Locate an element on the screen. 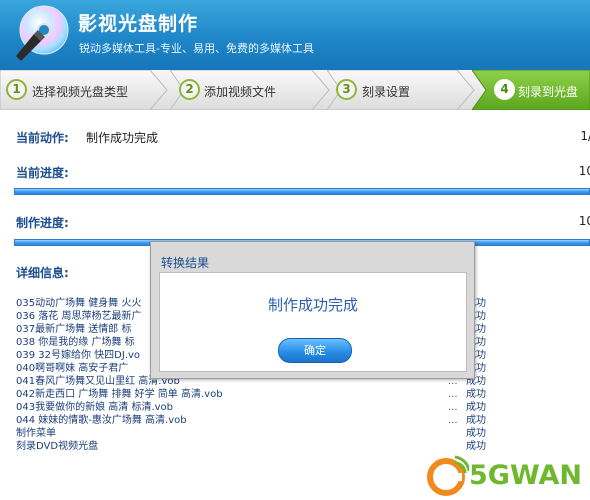 Image resolution: width=590 pixels, height=500 pixels. step-number: 4 is located at coordinates (504, 89).